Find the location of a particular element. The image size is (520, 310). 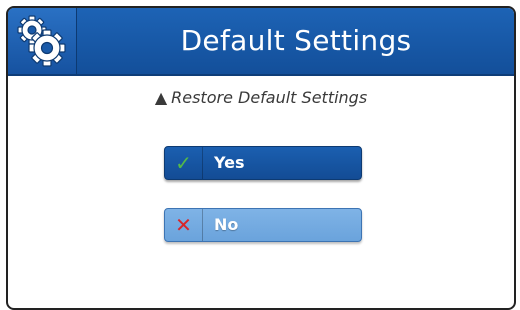

restore-notice: ▲ Restore Default Settings is located at coordinates (261, 97).